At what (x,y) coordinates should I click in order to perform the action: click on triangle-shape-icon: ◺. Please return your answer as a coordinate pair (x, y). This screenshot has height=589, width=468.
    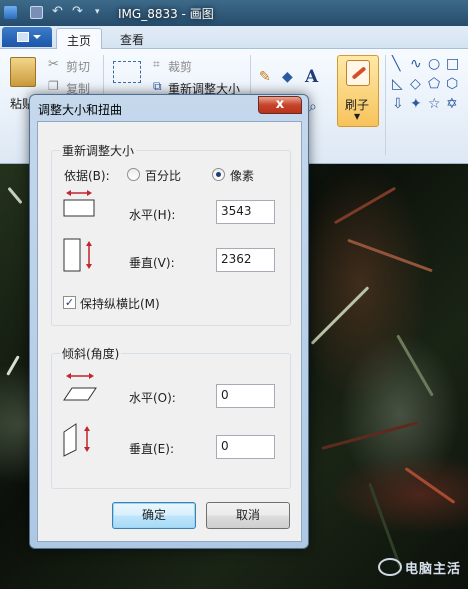
    Looking at the image, I should click on (397, 84).